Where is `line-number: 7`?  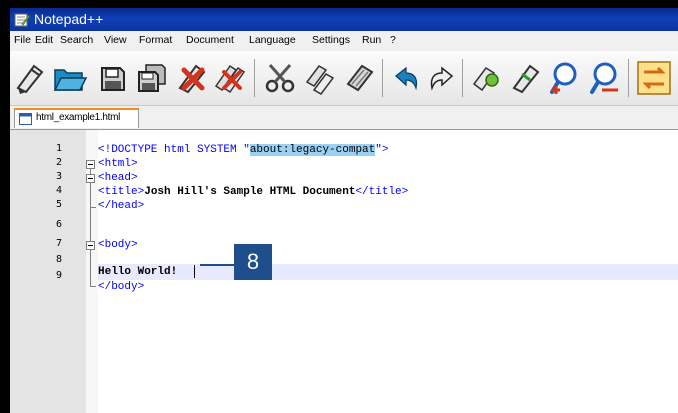
line-number: 7 is located at coordinates (58, 243).